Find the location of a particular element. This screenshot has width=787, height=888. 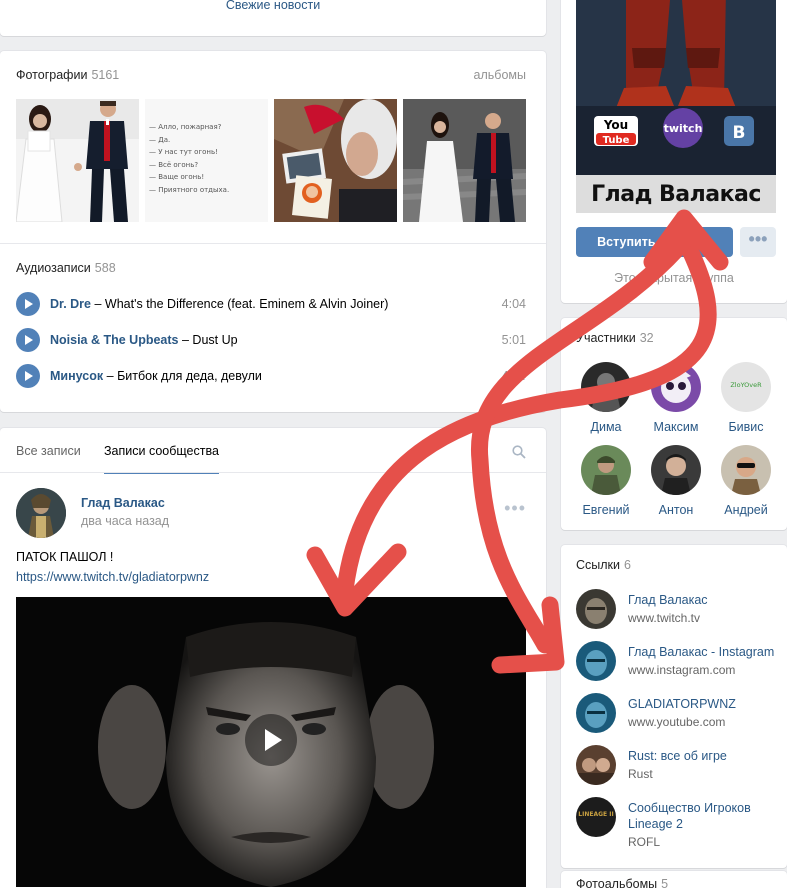

more-icon: ••• is located at coordinates (515, 508).